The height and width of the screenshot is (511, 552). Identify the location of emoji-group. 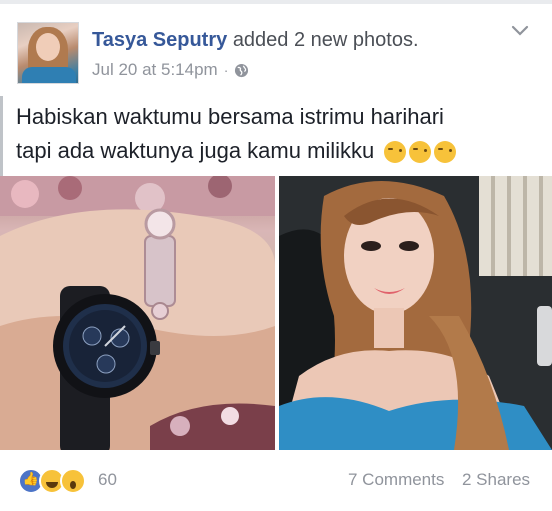
(420, 152).